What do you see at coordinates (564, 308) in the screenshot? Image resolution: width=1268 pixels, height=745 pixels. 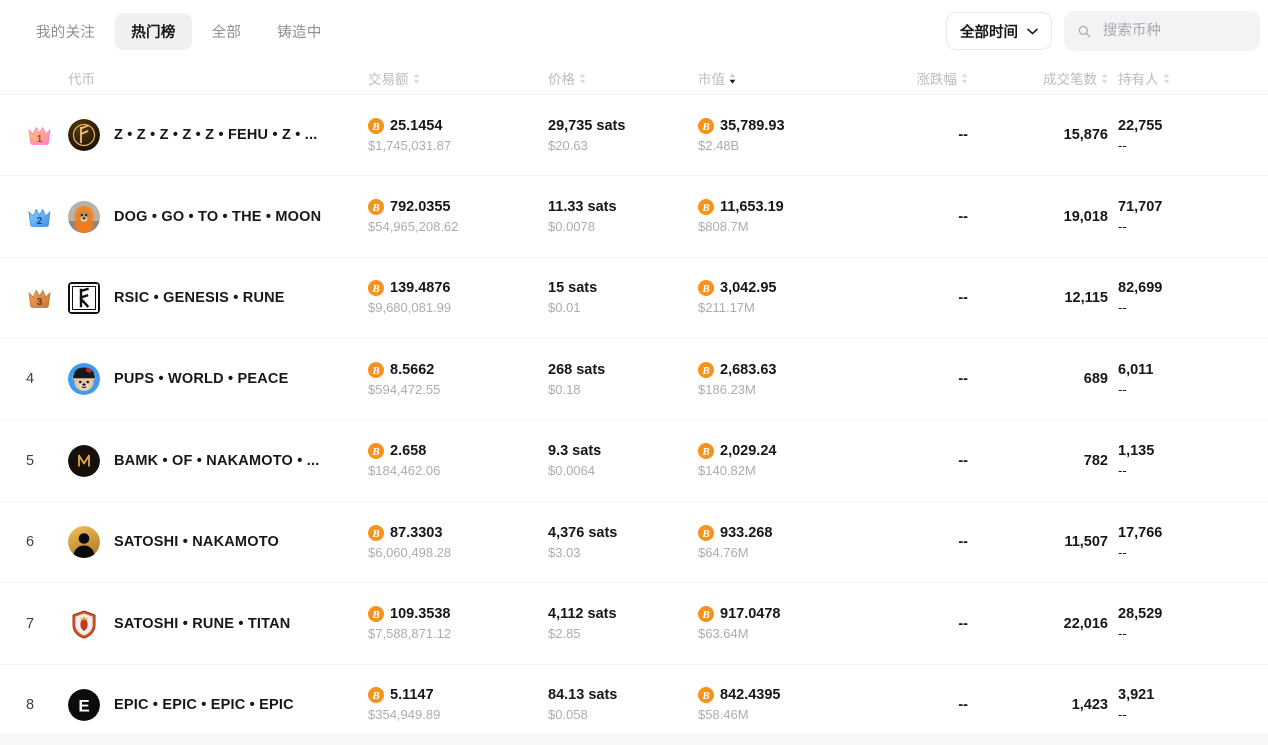 I see `price-usd: $0.01` at bounding box center [564, 308].